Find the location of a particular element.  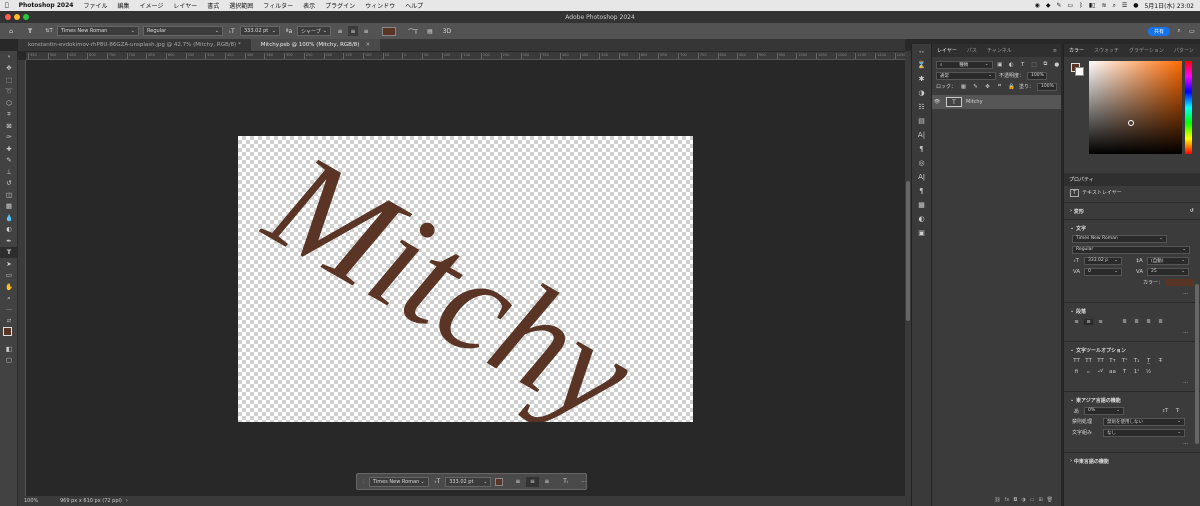

all-caps-icon: TT is located at coordinates (1100, 361).